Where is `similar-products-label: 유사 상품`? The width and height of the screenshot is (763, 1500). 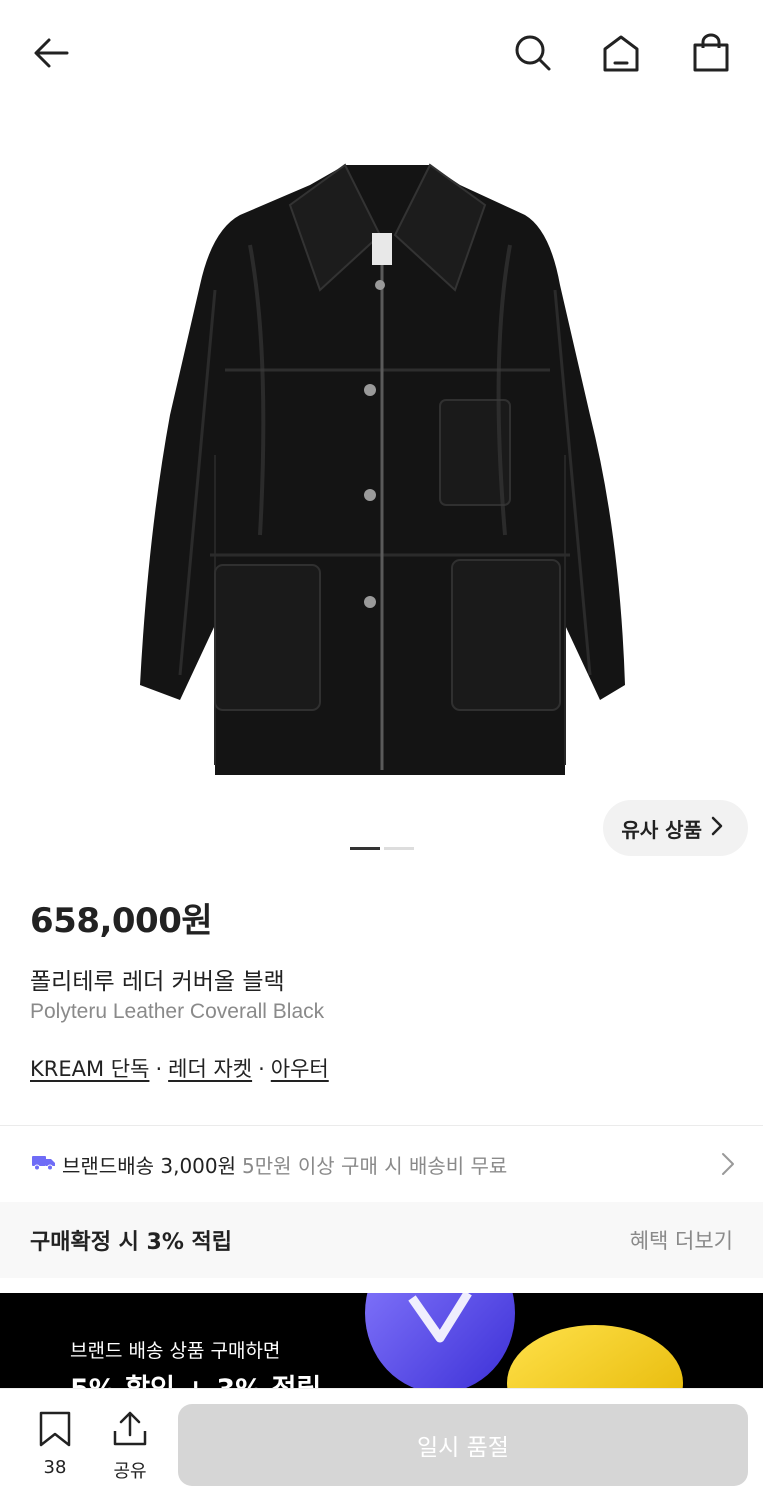 similar-products-label: 유사 상품 is located at coordinates (661, 829).